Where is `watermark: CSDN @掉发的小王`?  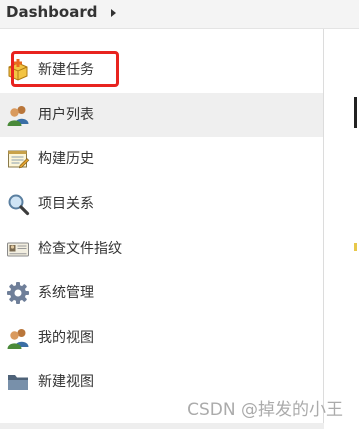 watermark: CSDN @掉发的小王 is located at coordinates (265, 410).